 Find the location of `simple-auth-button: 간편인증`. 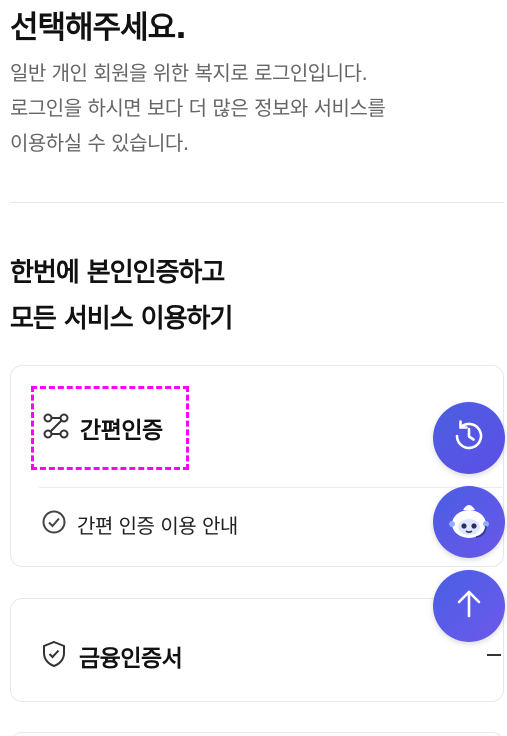

simple-auth-button: 간편인증 is located at coordinates (110, 428).